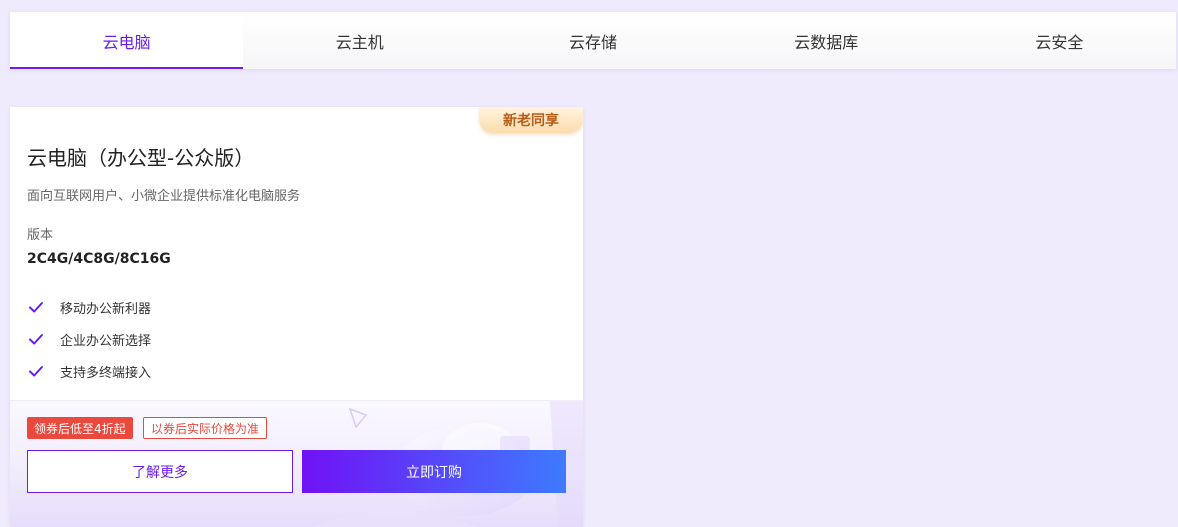 This screenshot has height=527, width=1178. What do you see at coordinates (106, 373) in the screenshot?
I see `feature-label: 支持多终端接入` at bounding box center [106, 373].